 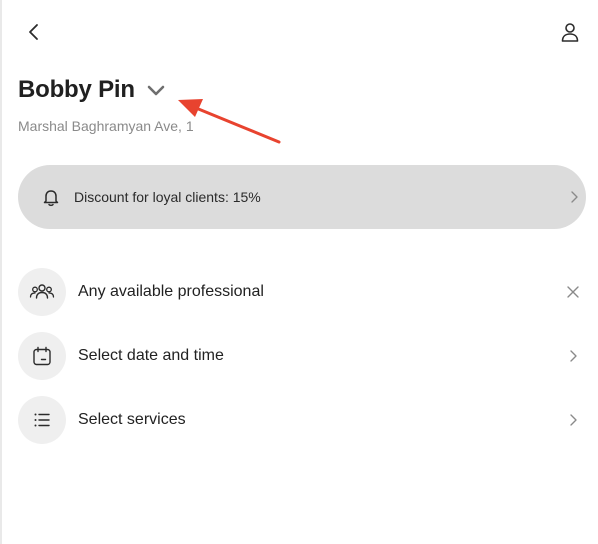 I want to click on salon-switcher: Bobby Pin, so click(x=92, y=90).